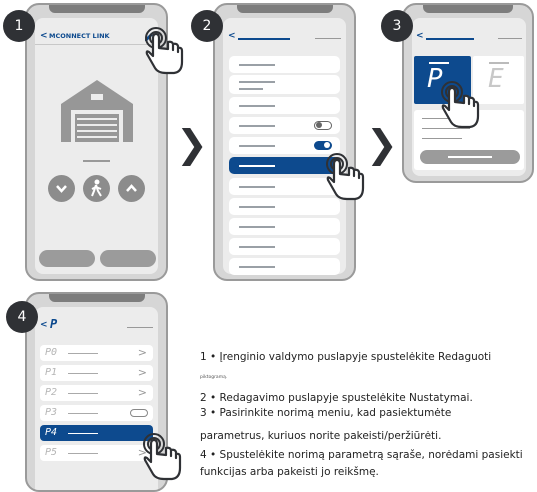 This screenshot has height=492, width=537. Describe the element at coordinates (97, 113) in the screenshot. I see `garage-door-icon` at that location.